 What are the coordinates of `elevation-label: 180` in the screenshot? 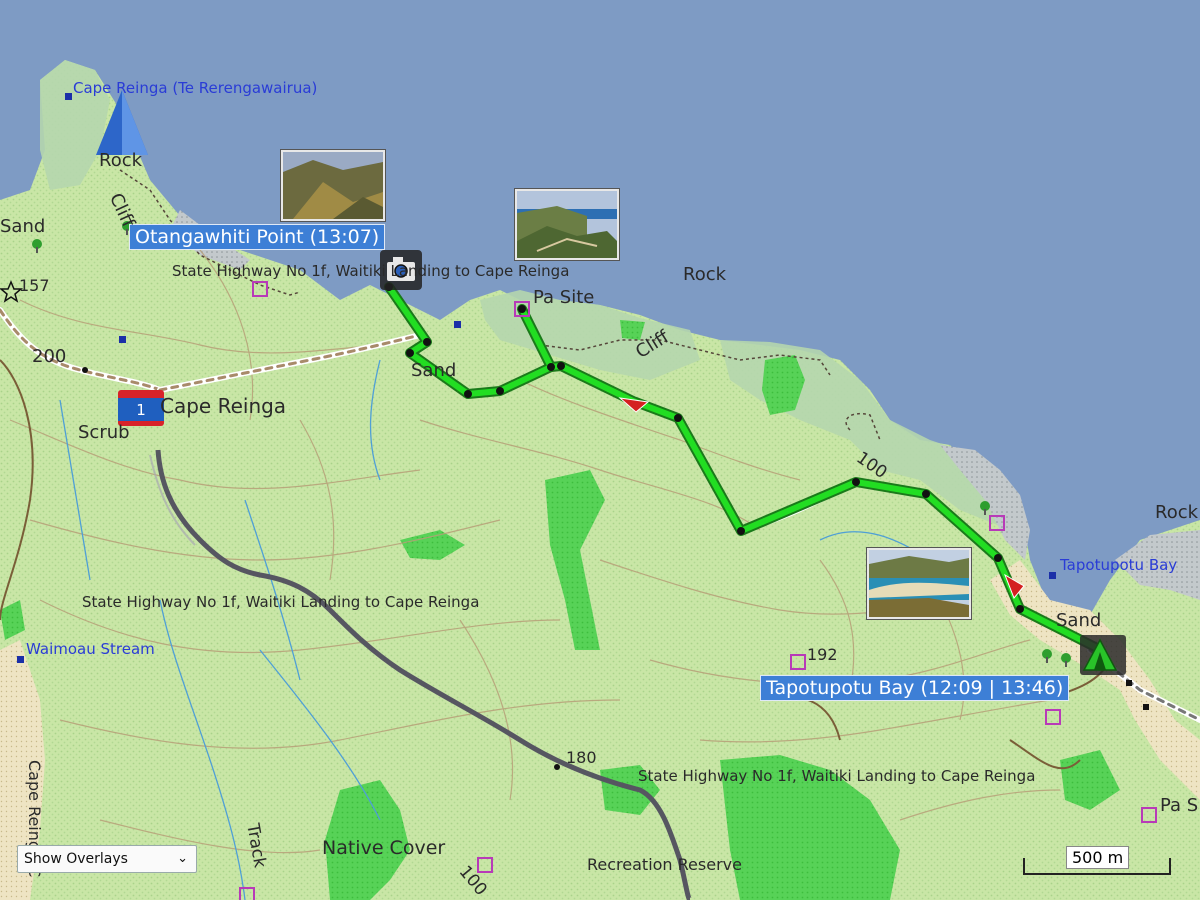 It's located at (581, 757).